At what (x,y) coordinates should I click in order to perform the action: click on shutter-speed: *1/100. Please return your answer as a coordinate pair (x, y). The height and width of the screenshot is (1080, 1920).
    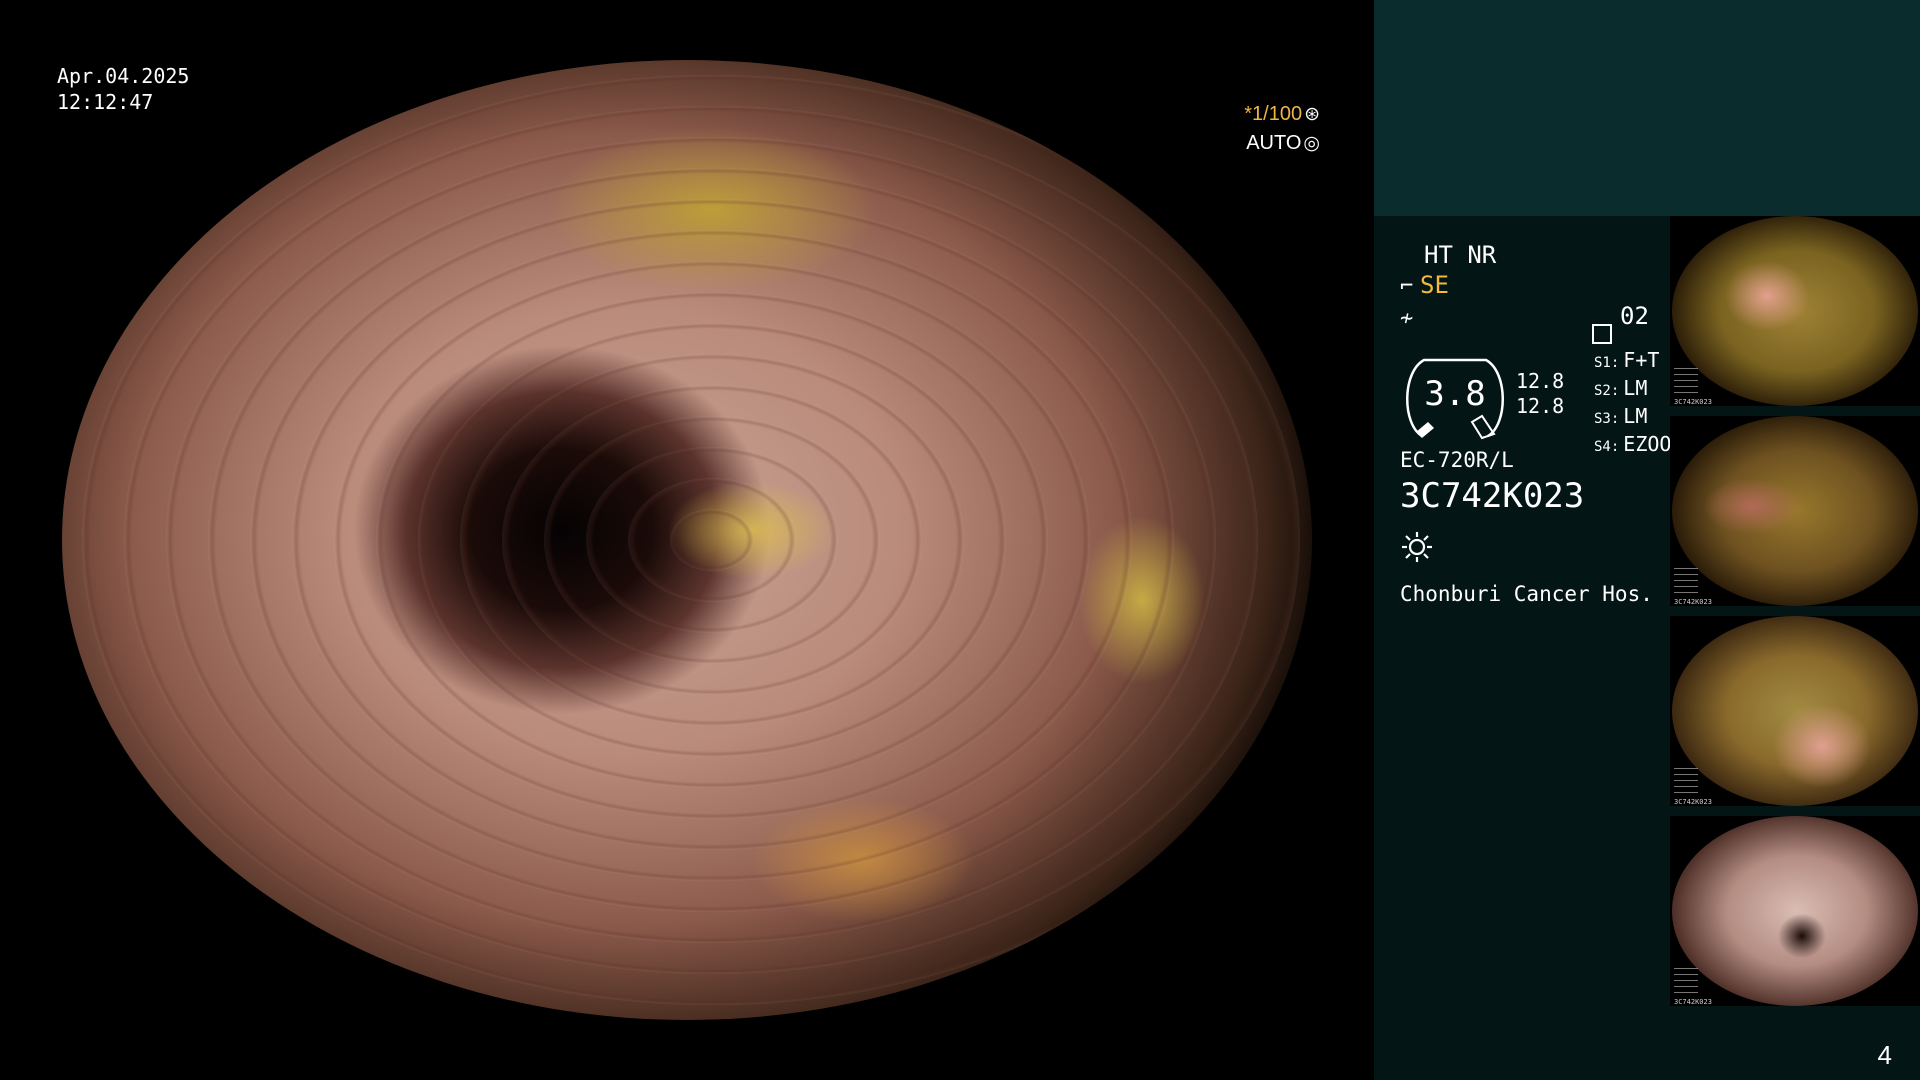
    Looking at the image, I should click on (1273, 114).